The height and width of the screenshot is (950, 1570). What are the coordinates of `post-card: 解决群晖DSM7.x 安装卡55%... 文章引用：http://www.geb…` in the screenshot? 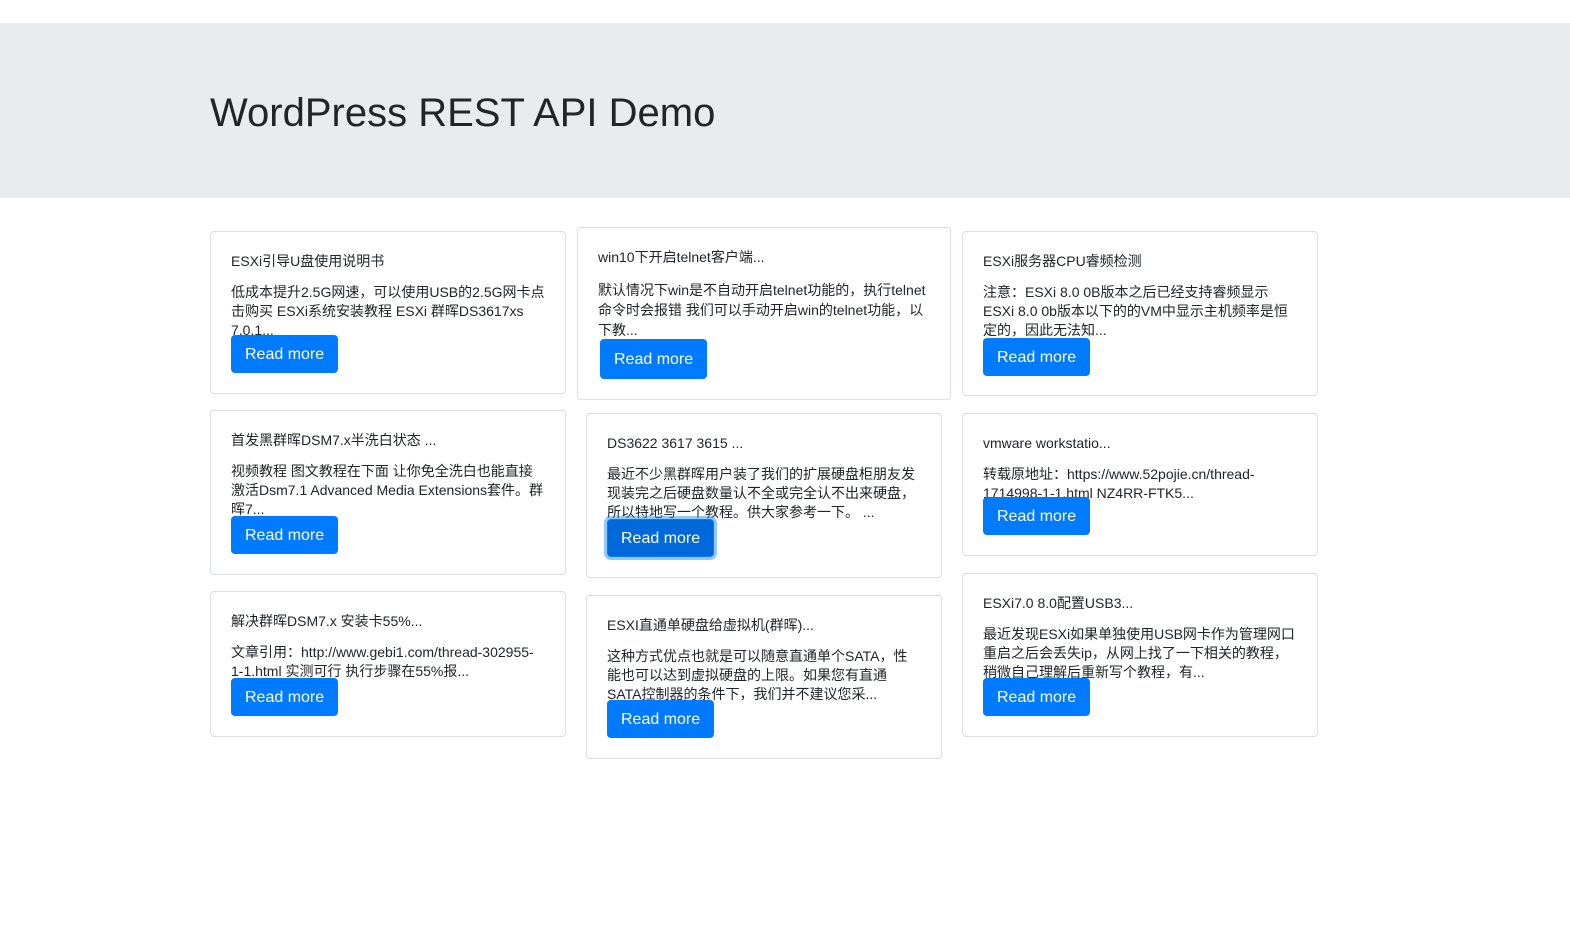 It's located at (388, 664).